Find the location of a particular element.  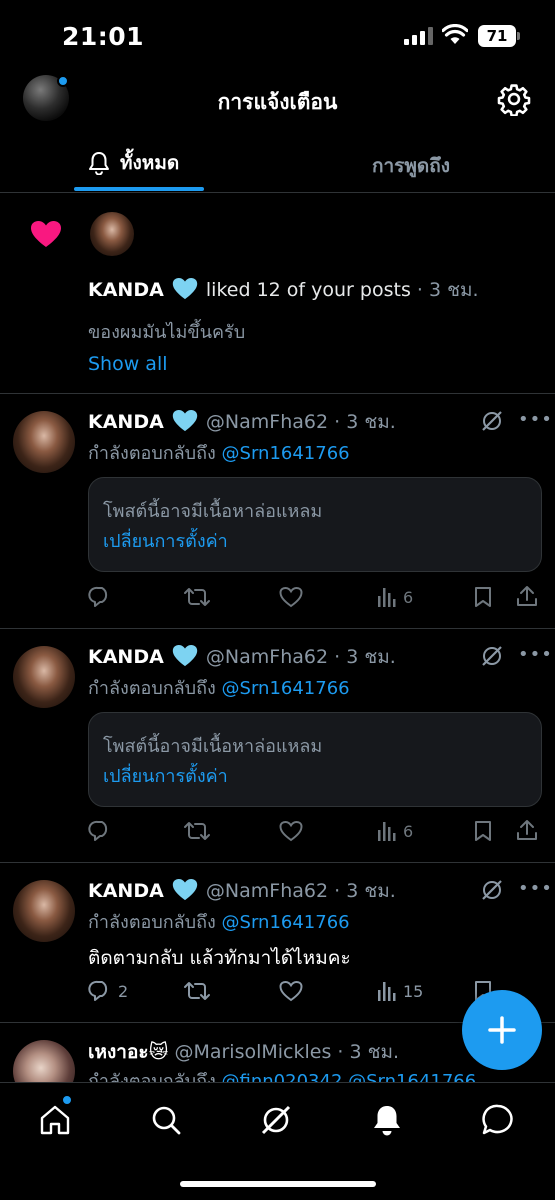

tab-all: ทั้งหมด is located at coordinates (133, 163).